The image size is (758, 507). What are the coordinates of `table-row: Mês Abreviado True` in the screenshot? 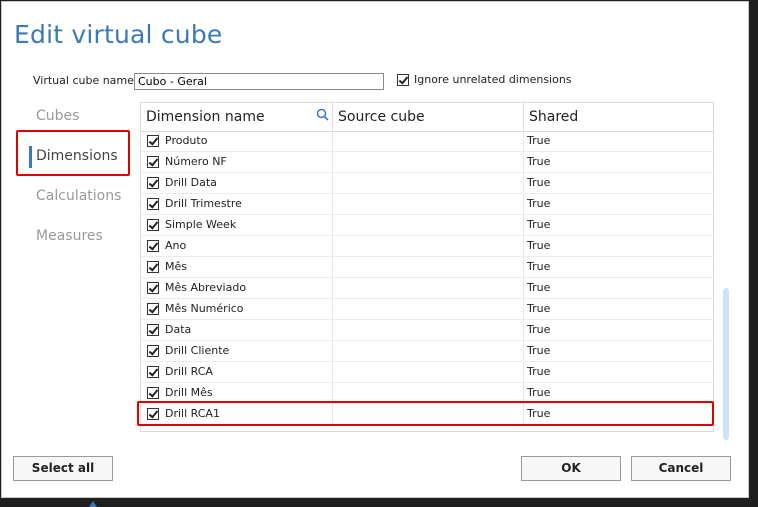 It's located at (427, 288).